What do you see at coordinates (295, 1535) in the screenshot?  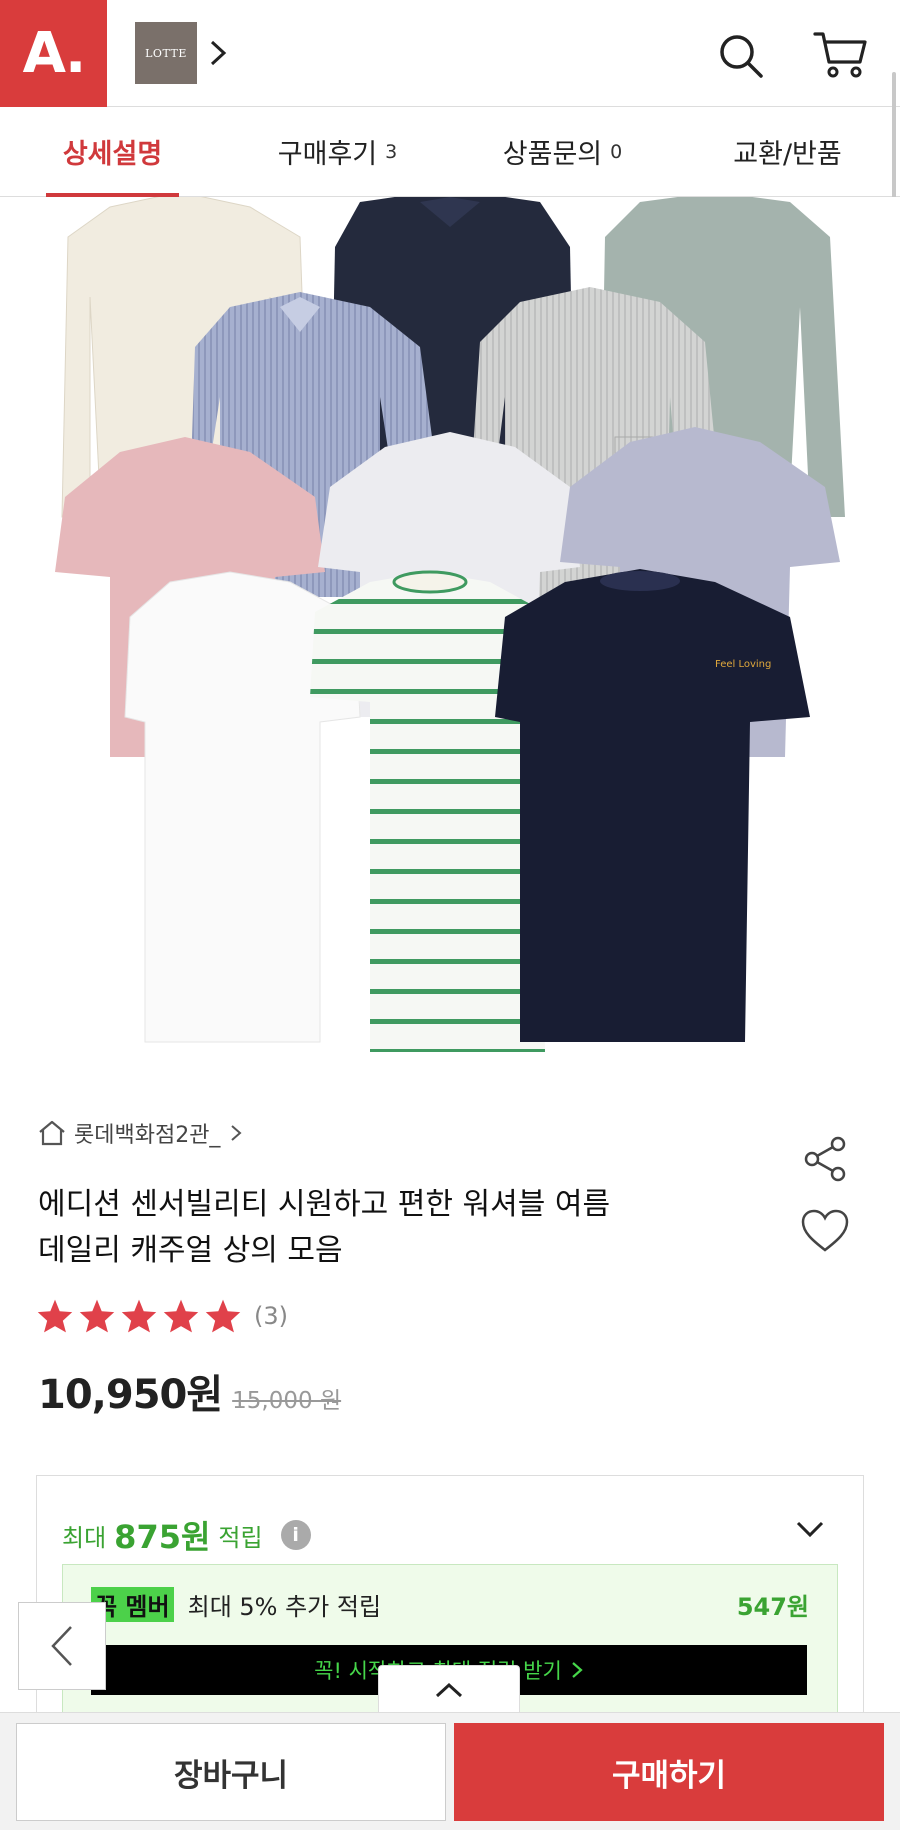 I see `info-icon: i` at bounding box center [295, 1535].